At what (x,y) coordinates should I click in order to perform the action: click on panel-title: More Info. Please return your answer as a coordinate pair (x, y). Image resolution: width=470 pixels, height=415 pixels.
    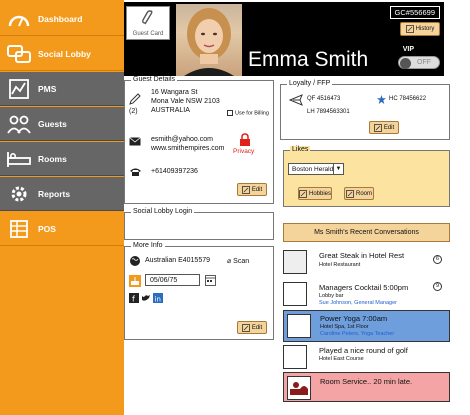
    Looking at the image, I should click on (148, 245).